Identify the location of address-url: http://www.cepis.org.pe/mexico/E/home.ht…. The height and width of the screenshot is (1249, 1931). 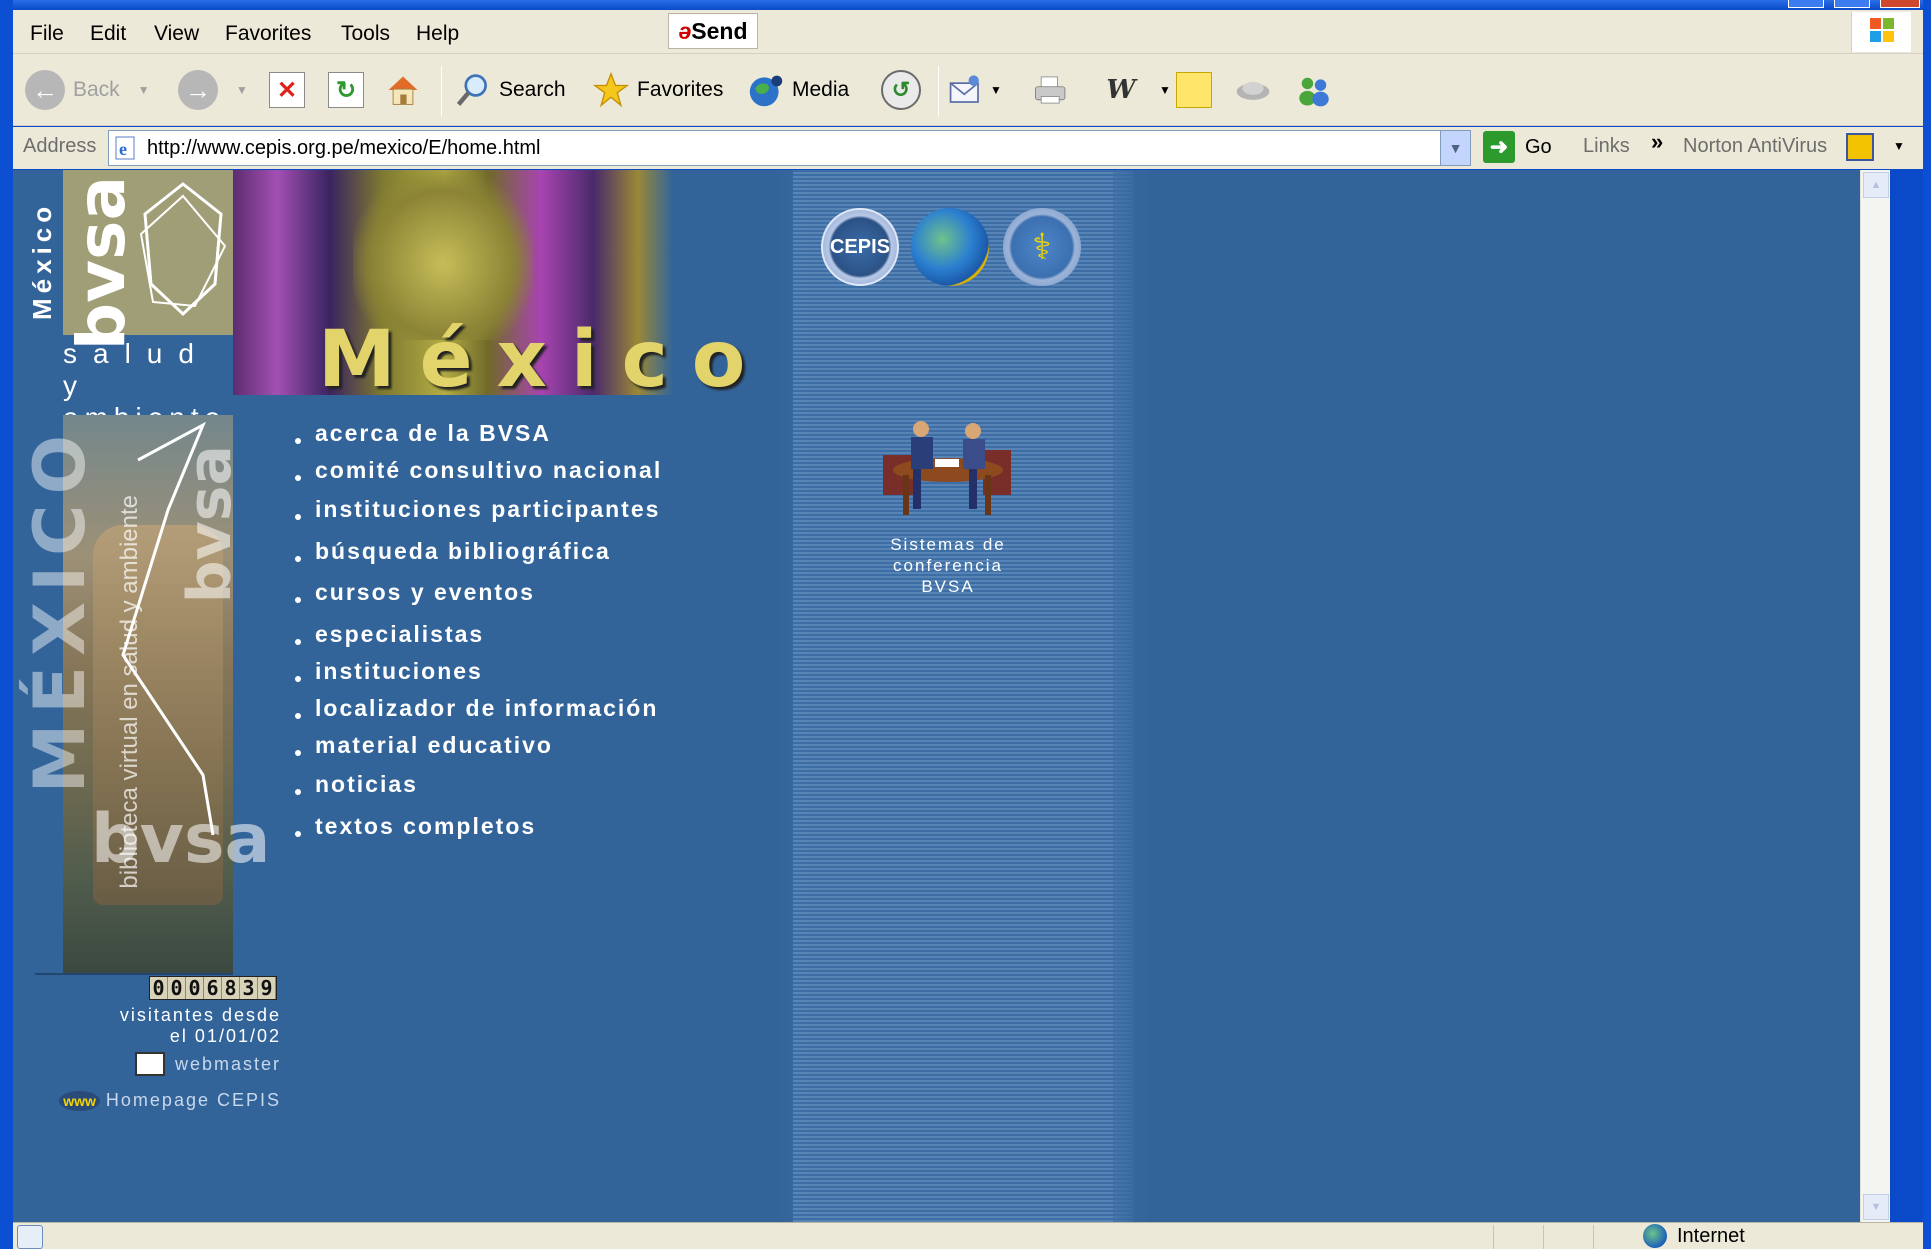
(344, 148).